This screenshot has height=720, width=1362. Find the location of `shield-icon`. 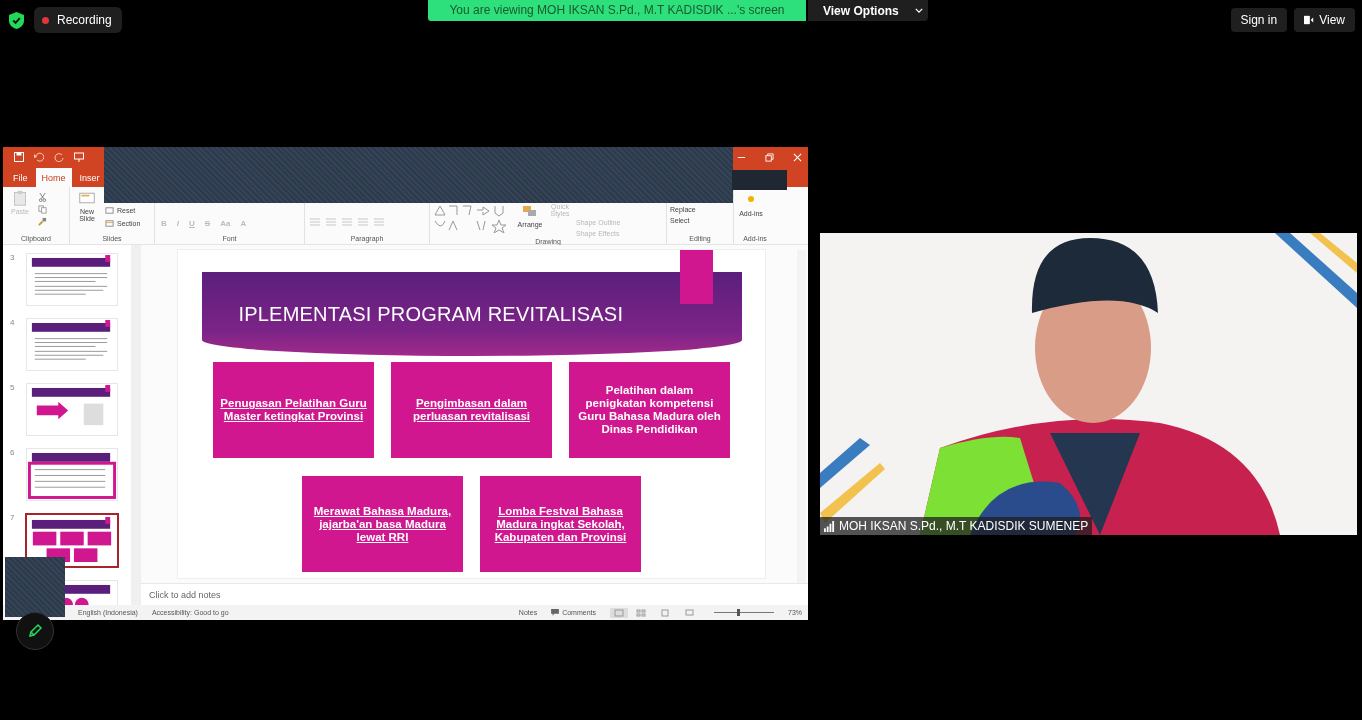

shield-icon is located at coordinates (16, 20).